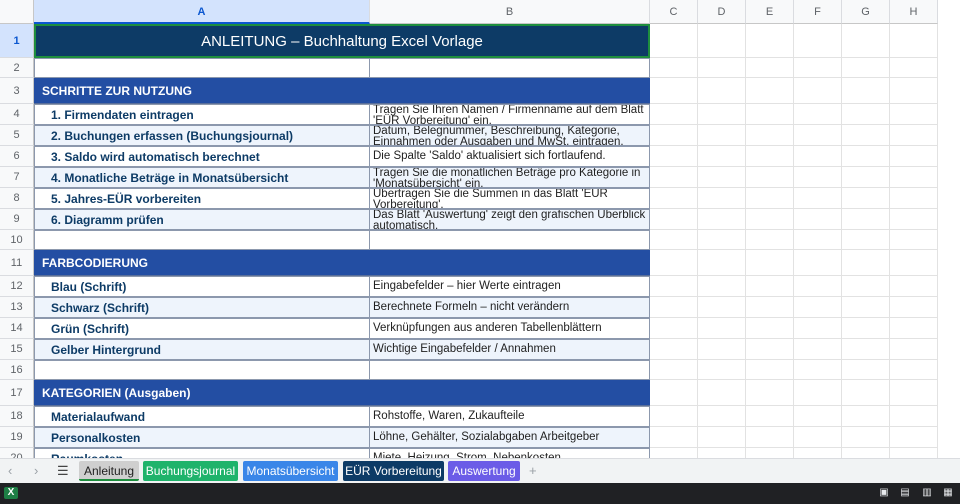  I want to click on color-label-cell: Blau (Schrift), so click(202, 286).